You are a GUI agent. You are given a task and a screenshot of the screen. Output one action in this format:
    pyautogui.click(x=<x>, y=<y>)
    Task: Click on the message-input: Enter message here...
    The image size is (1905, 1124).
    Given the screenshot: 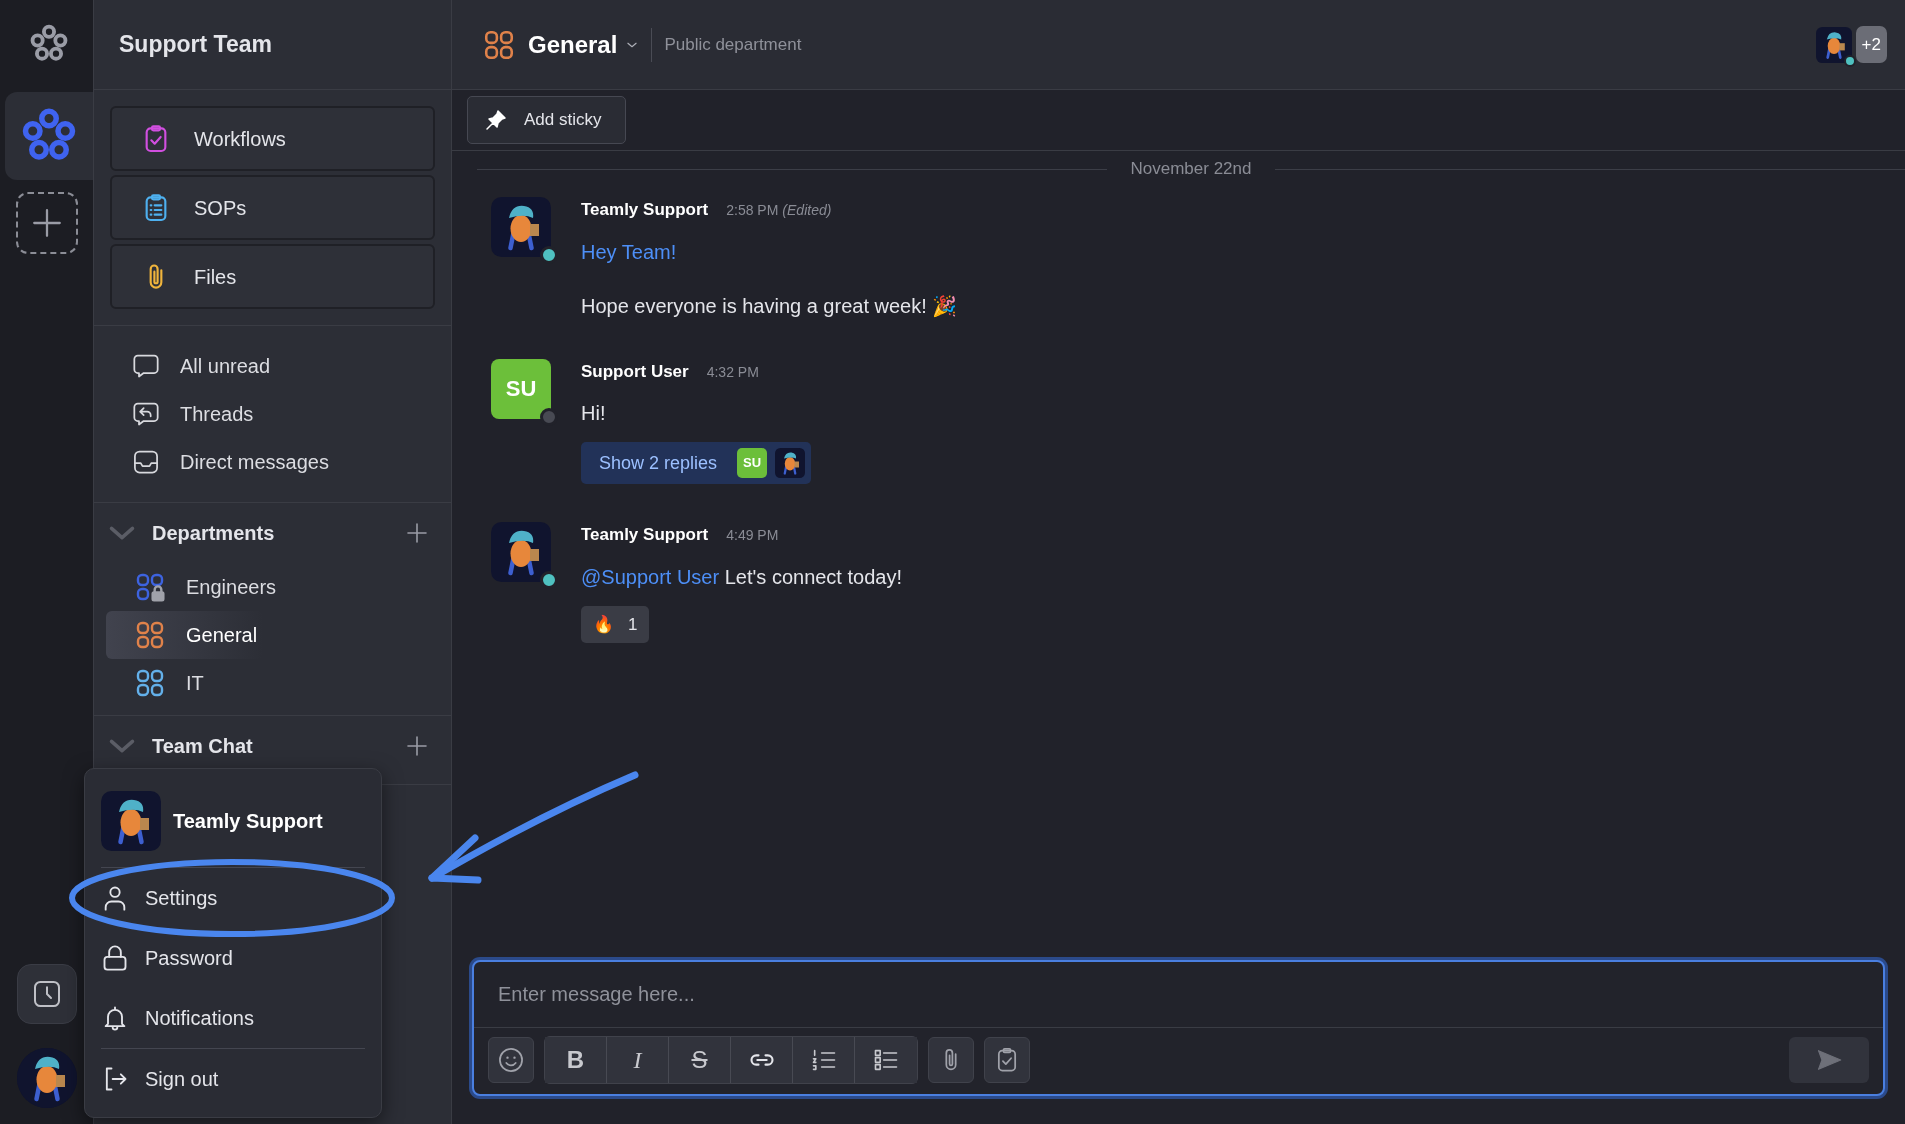 What is the action you would take?
    pyautogui.click(x=1178, y=995)
    